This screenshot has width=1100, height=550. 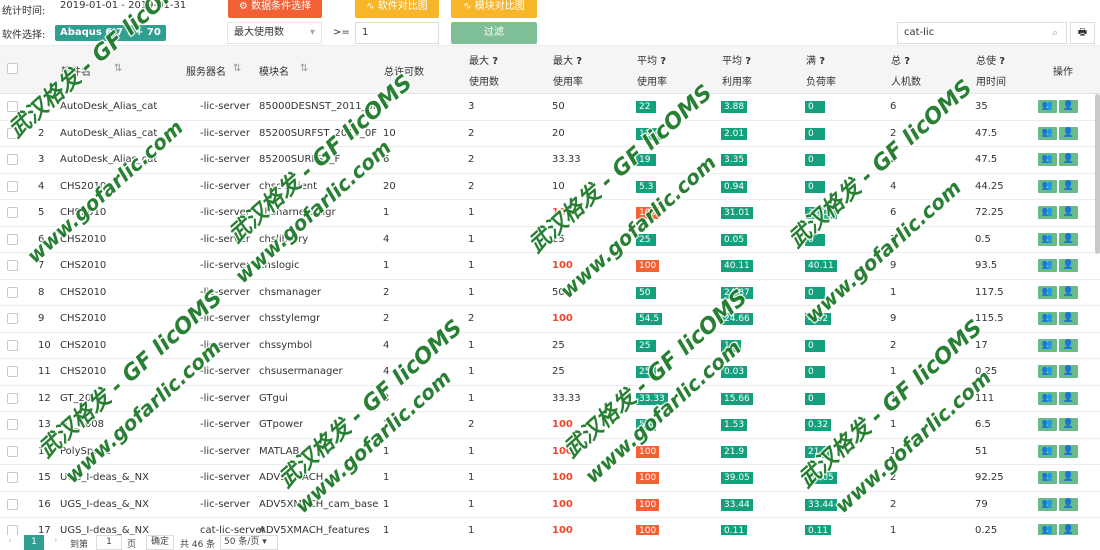 I want to click on select-all-checkbox, so click(x=12, y=68).